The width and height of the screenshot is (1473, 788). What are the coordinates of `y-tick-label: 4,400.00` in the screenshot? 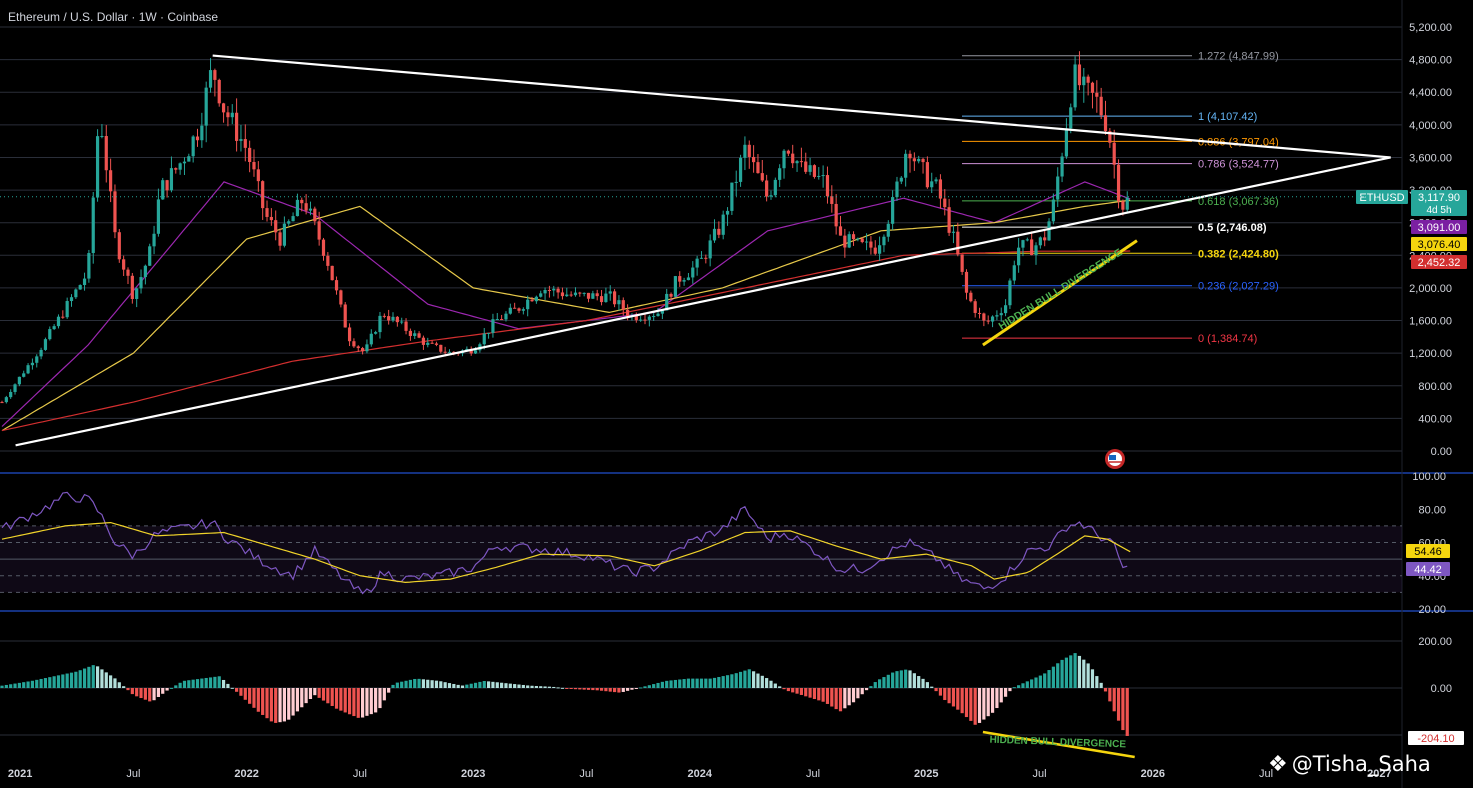 It's located at (1430, 93).